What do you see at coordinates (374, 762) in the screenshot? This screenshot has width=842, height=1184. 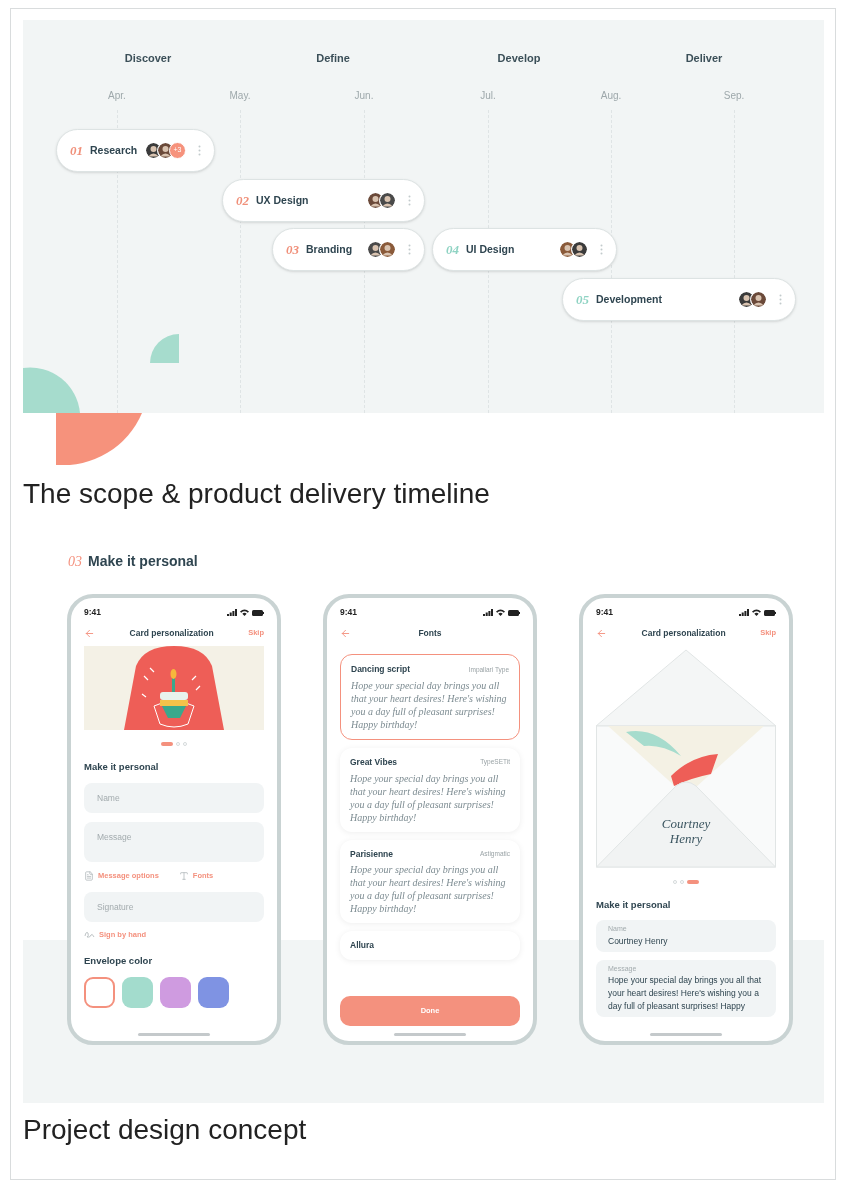 I see `font-name: Great Vibes` at bounding box center [374, 762].